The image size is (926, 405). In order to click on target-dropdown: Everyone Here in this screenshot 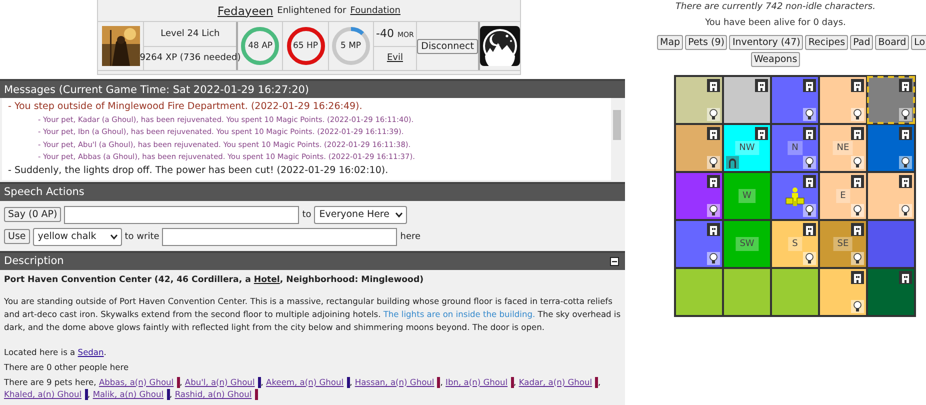, I will do `click(361, 215)`.